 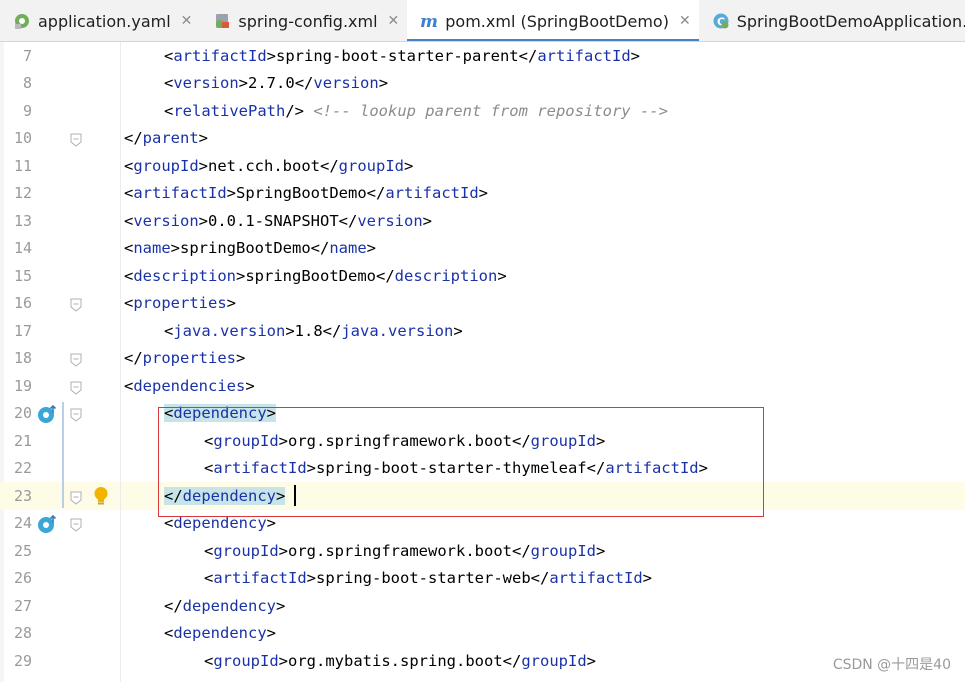 I want to click on code-line: 14 <name>springBootDemo</name>, so click(x=482, y=249).